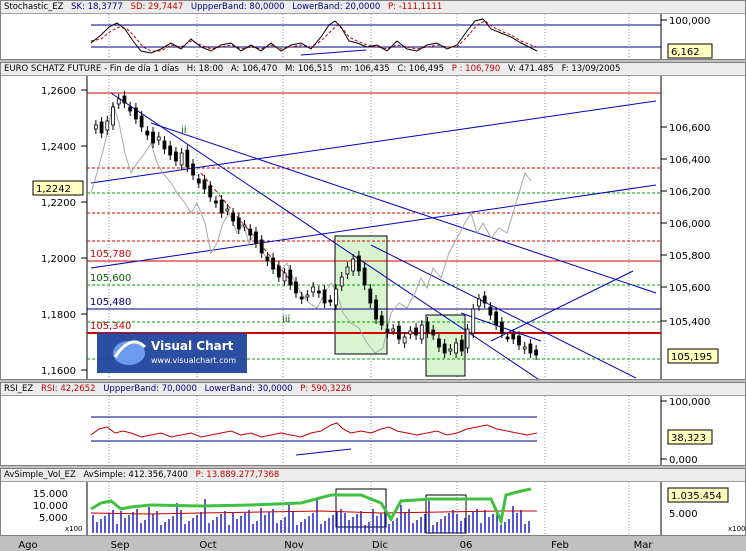 Image resolution: width=746 pixels, height=551 pixels. What do you see at coordinates (193, 360) in the screenshot?
I see `logo-url: www.visualchart.com` at bounding box center [193, 360].